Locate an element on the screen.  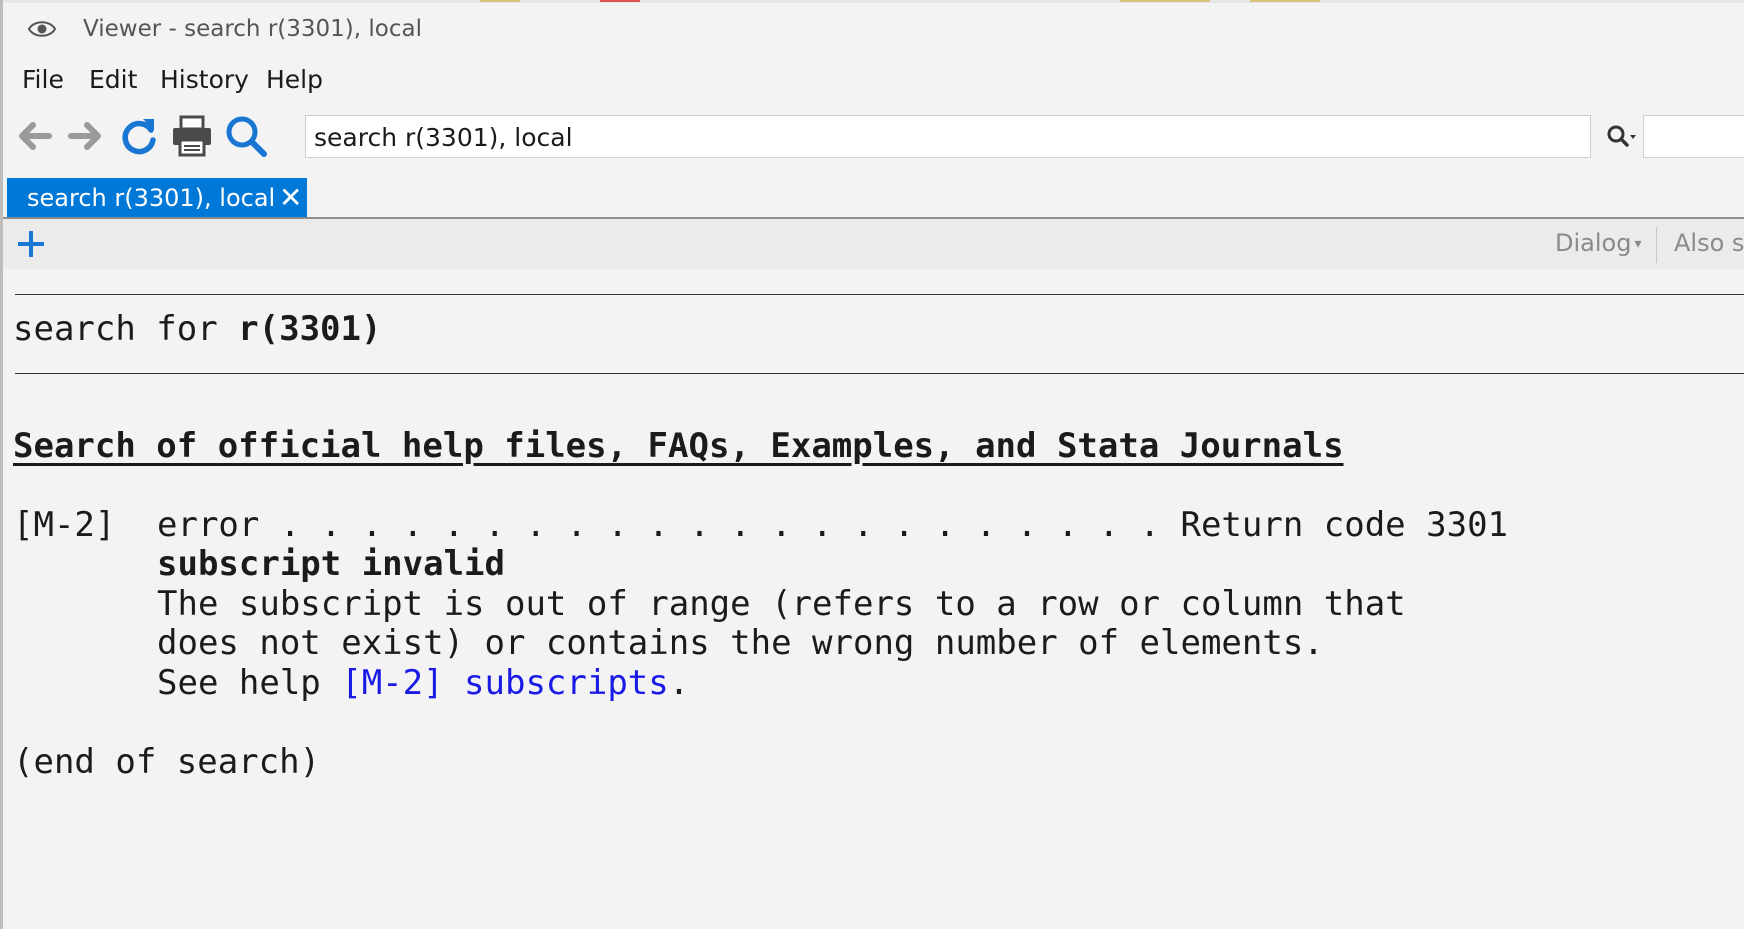
entry-subtitle: subscript invalid is located at coordinates (331, 564).